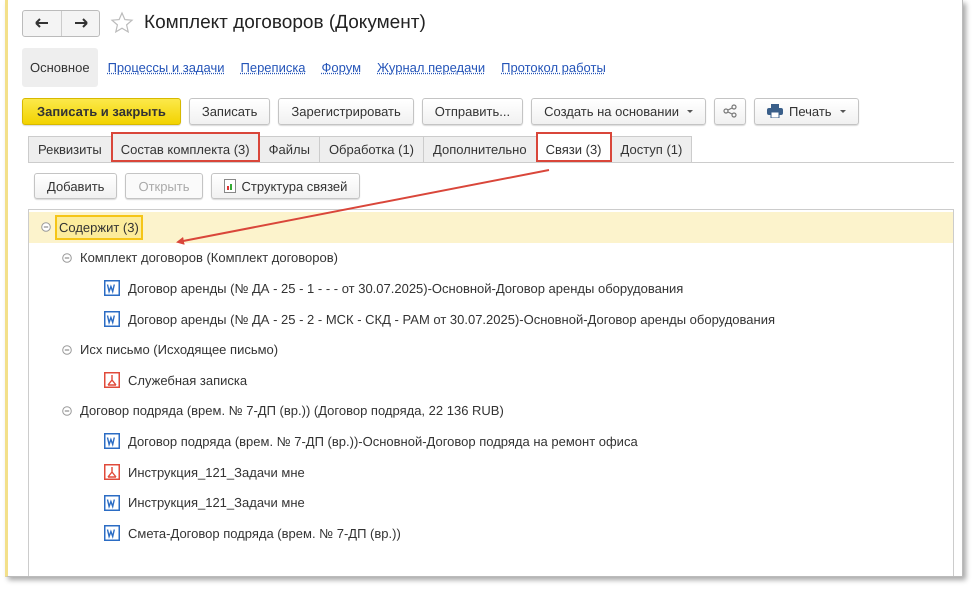  I want to click on section-link: Журнал передачи, so click(431, 67).